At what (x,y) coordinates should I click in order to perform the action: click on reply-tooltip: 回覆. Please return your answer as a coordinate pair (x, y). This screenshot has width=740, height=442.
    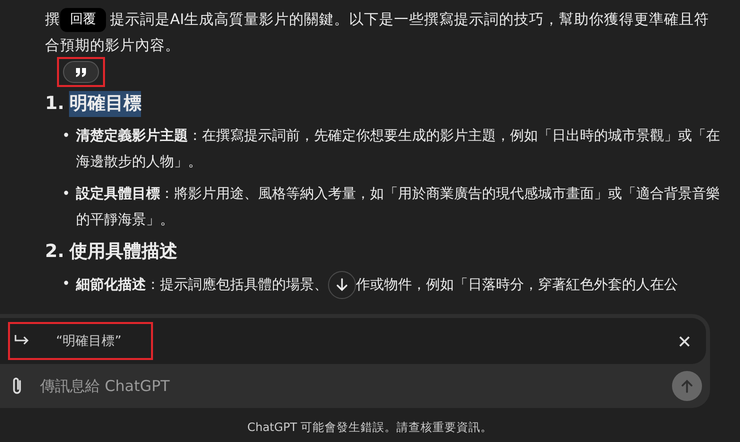
    Looking at the image, I should click on (83, 20).